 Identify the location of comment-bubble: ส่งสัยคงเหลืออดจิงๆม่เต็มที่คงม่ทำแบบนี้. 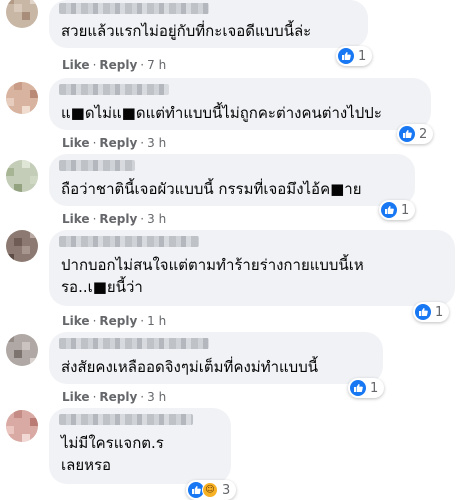
(216, 358).